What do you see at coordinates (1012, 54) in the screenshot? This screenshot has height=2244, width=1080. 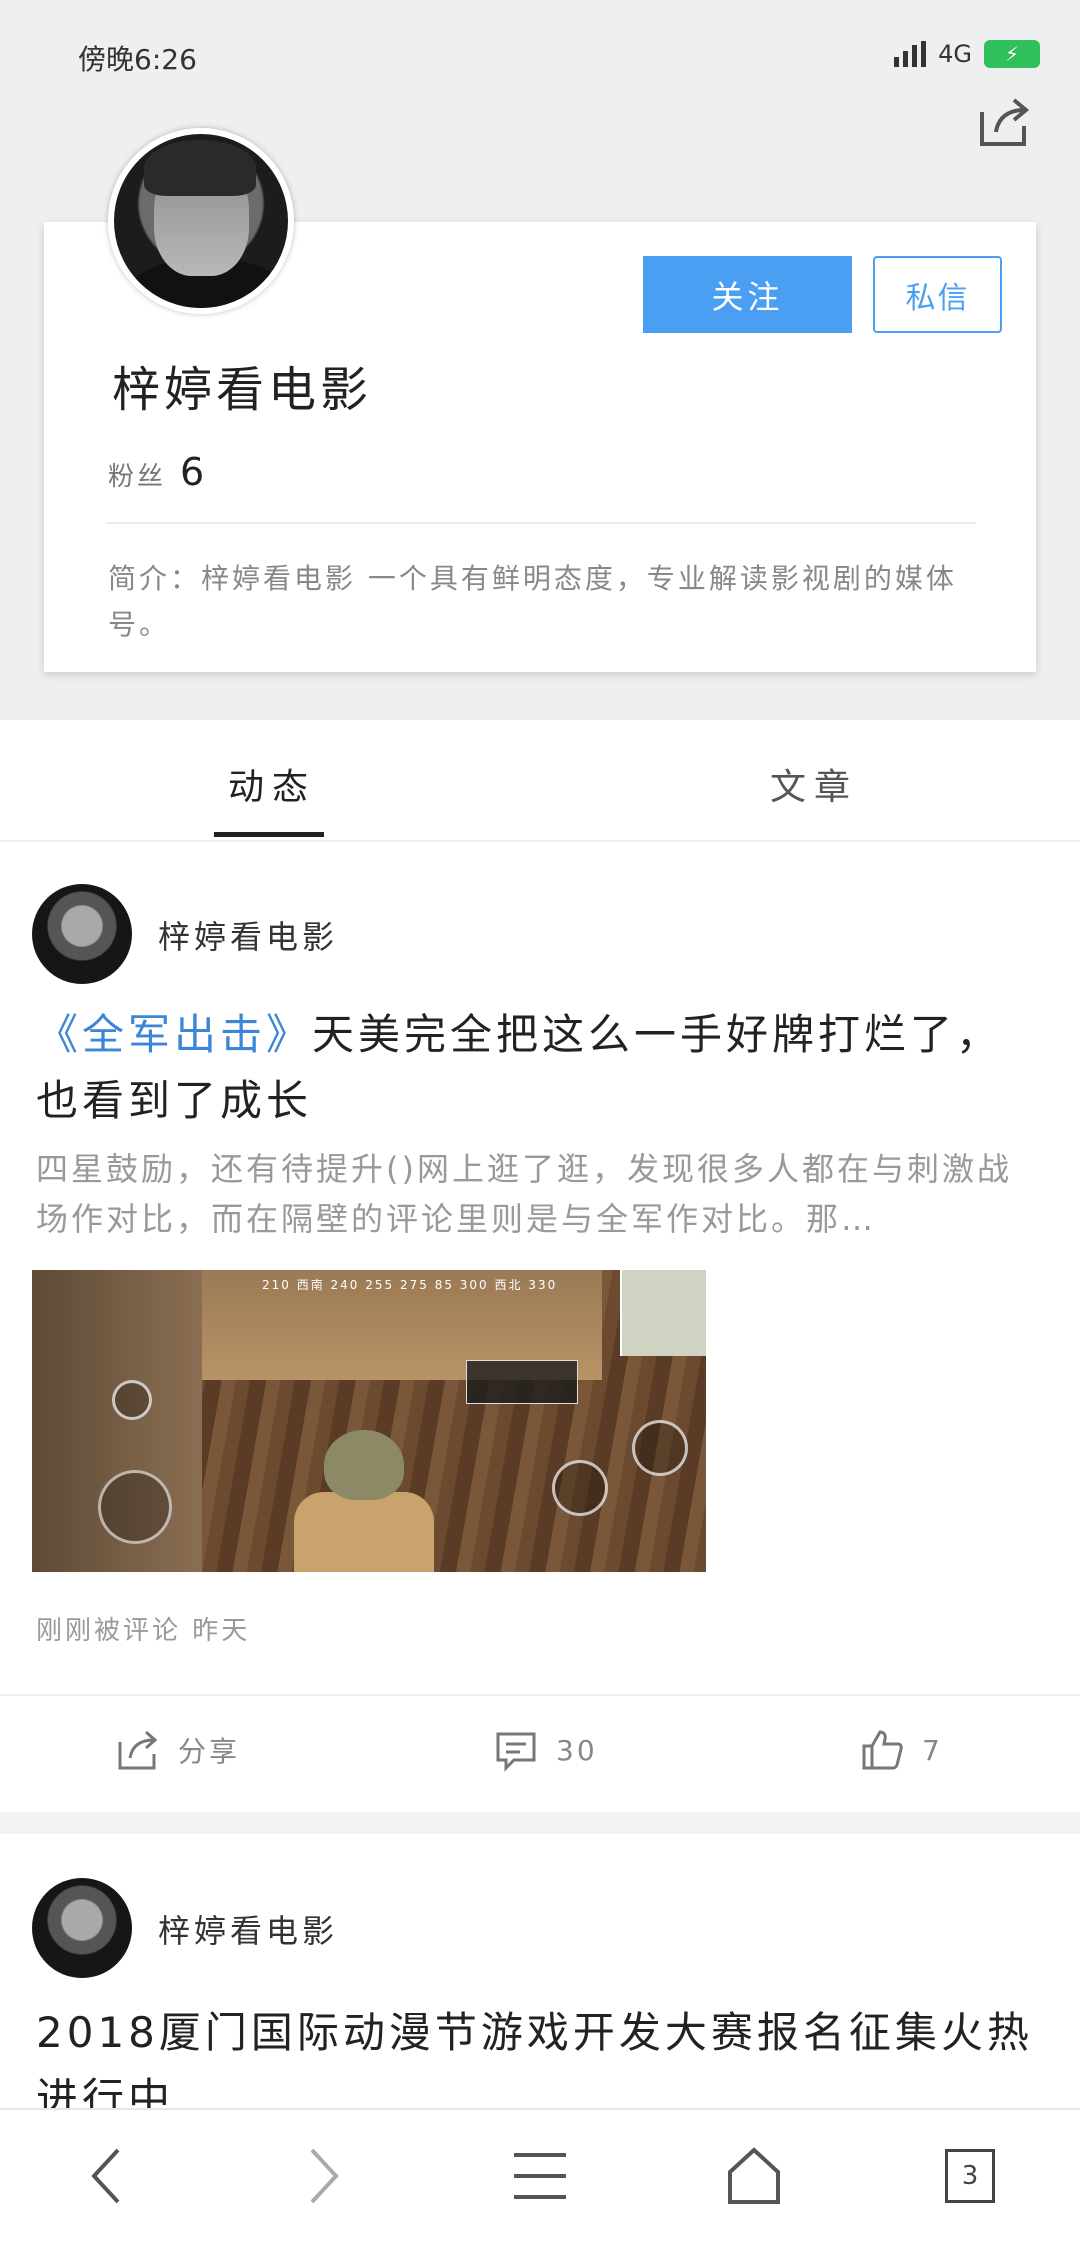 I see `battery-icon: ⚡` at bounding box center [1012, 54].